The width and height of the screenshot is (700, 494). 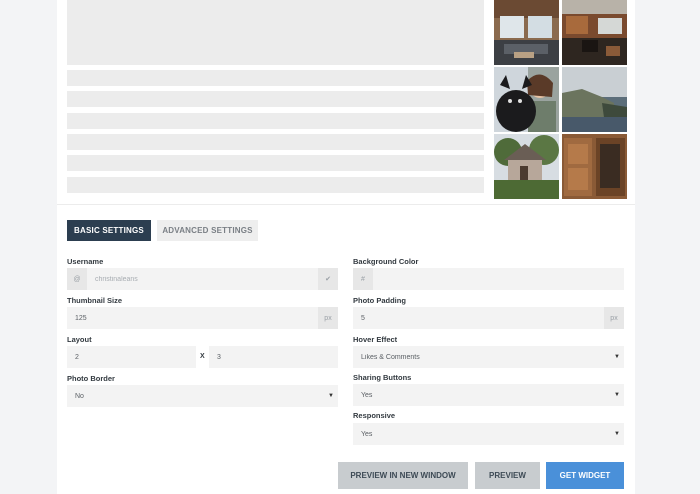 I want to click on photo-padding-label: Photo Padding, so click(x=379, y=300).